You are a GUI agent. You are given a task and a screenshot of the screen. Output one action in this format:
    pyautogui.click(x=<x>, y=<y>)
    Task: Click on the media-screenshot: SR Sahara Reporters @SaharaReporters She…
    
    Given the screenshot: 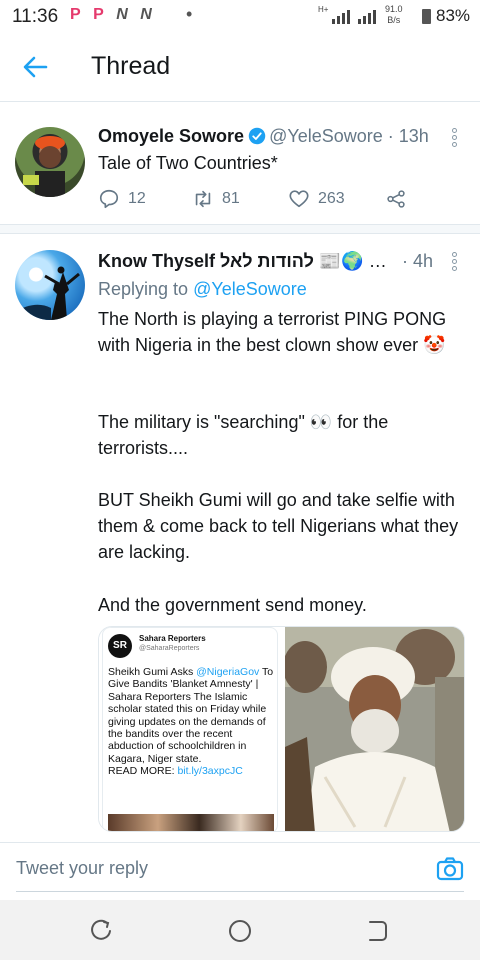 What is the action you would take?
    pyautogui.click(x=190, y=729)
    